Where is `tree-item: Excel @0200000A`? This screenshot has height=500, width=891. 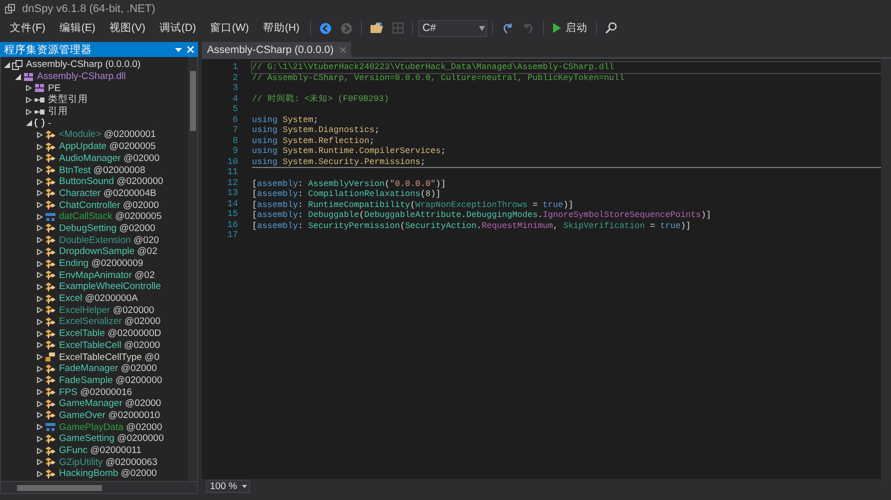
tree-item: Excel @0200000A is located at coordinates (98, 298).